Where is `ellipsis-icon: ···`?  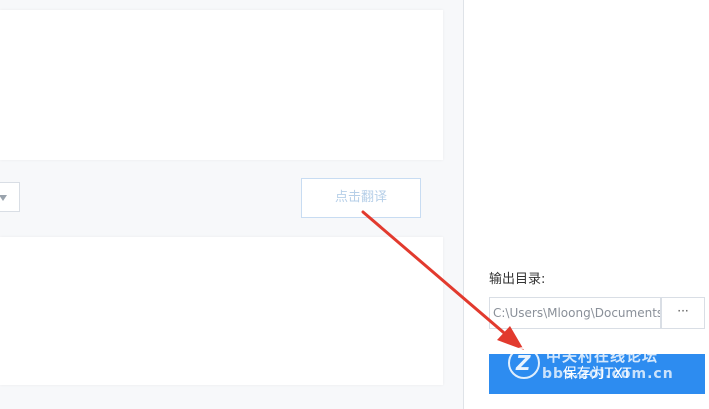 ellipsis-icon: ··· is located at coordinates (683, 311).